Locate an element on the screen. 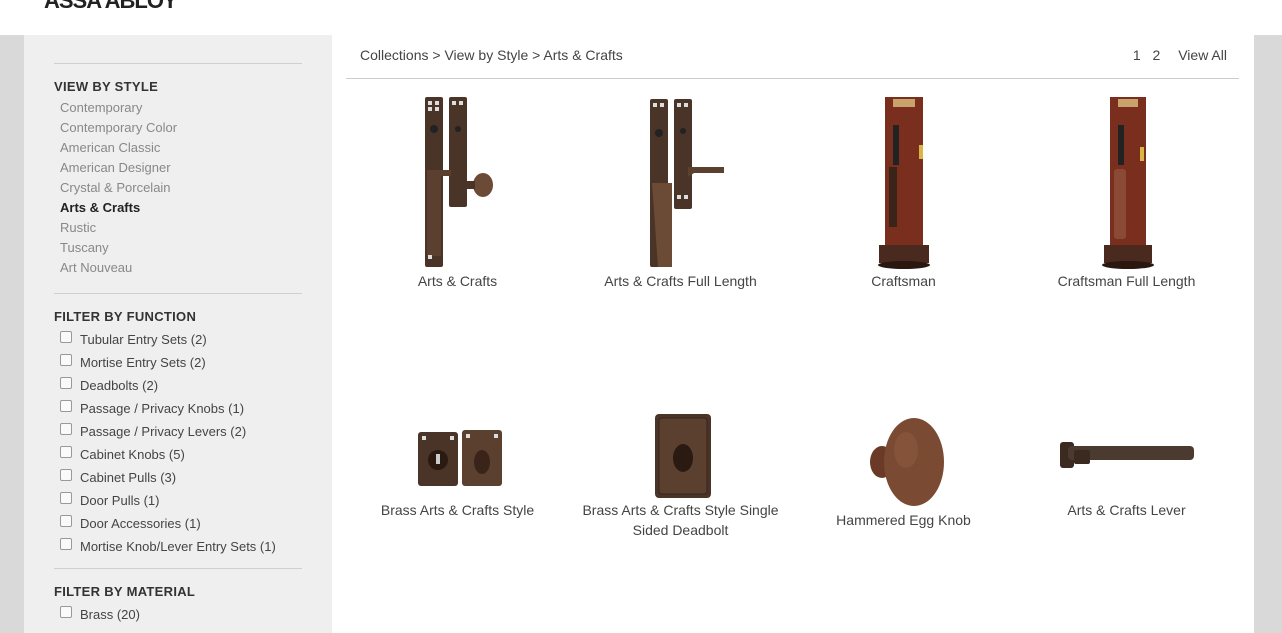  page-1-link: 1 is located at coordinates (1137, 55).